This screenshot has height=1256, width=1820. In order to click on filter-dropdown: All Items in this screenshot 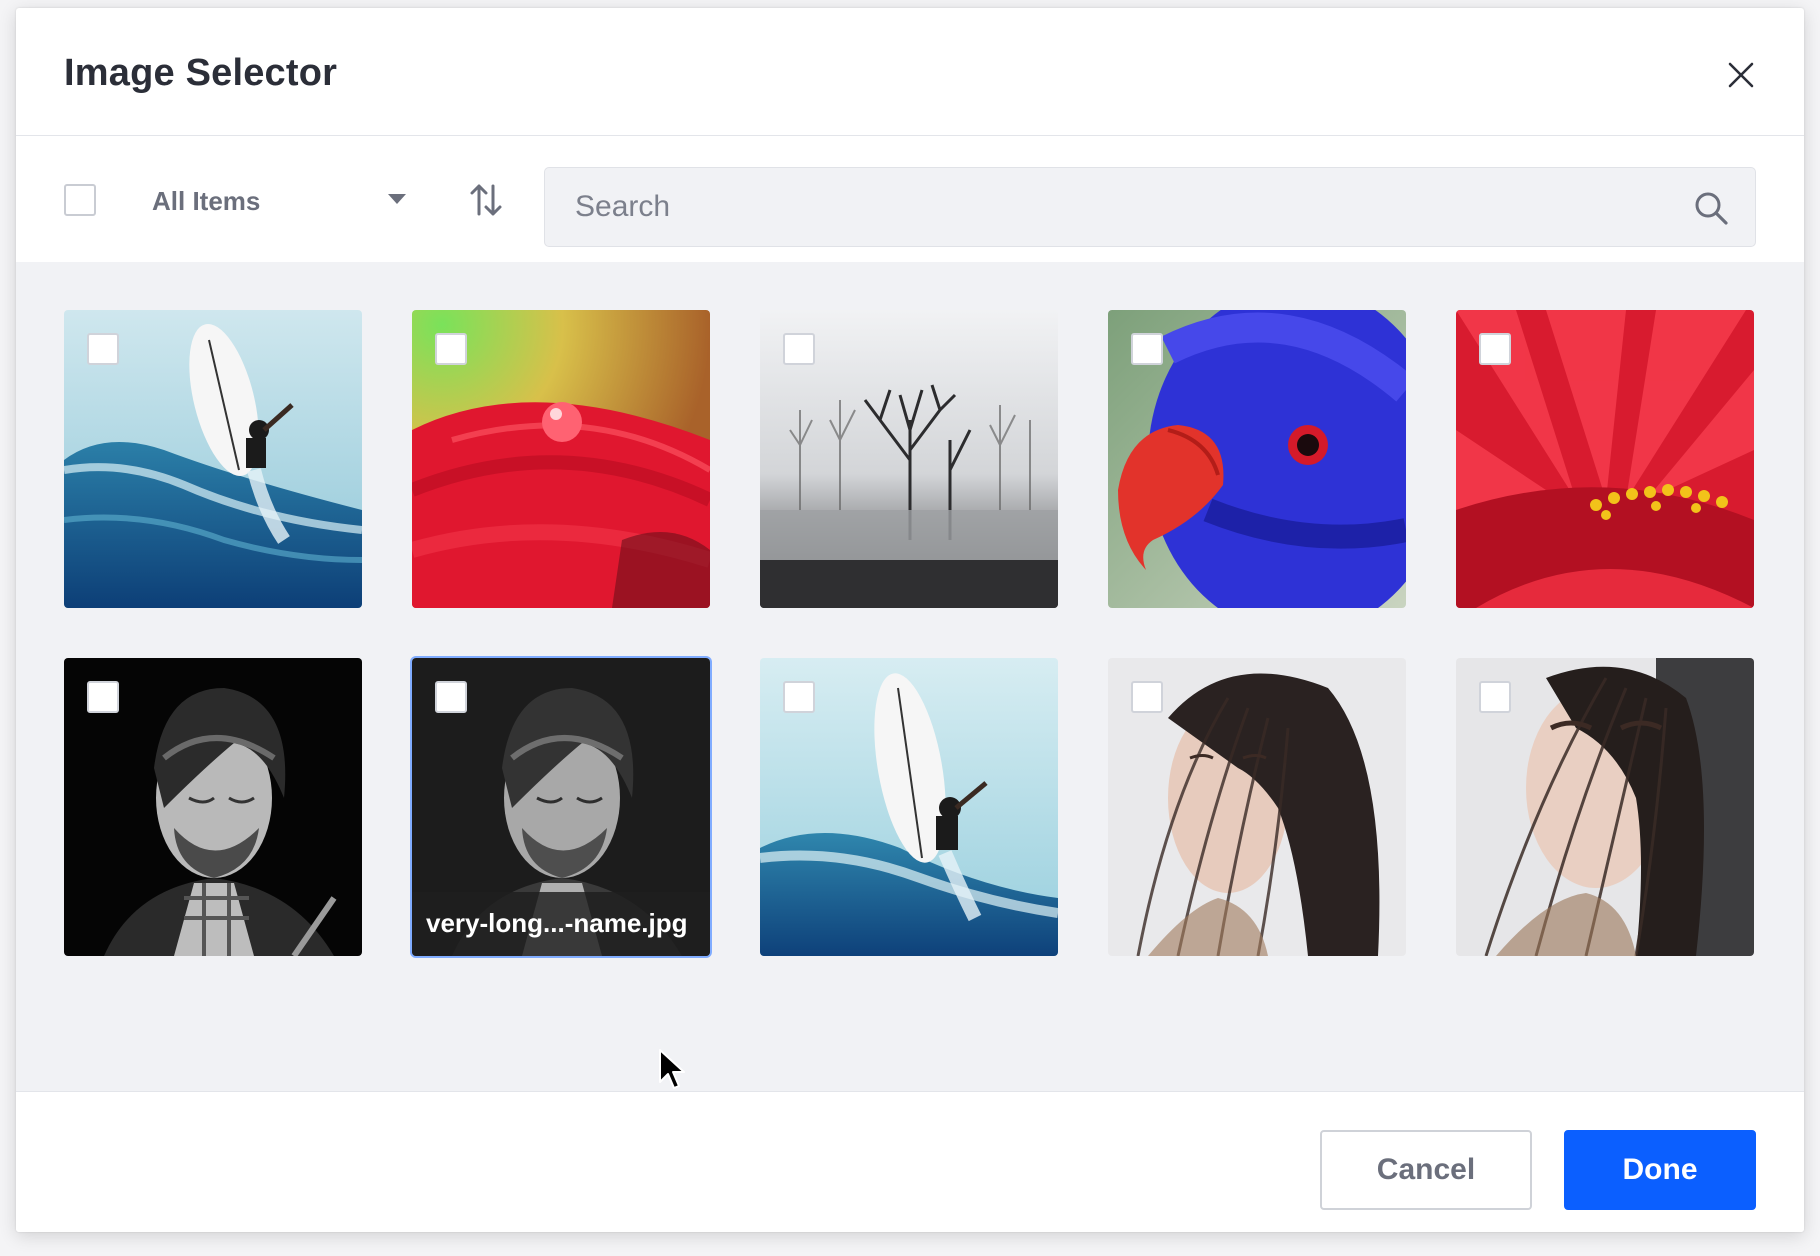, I will do `click(279, 200)`.